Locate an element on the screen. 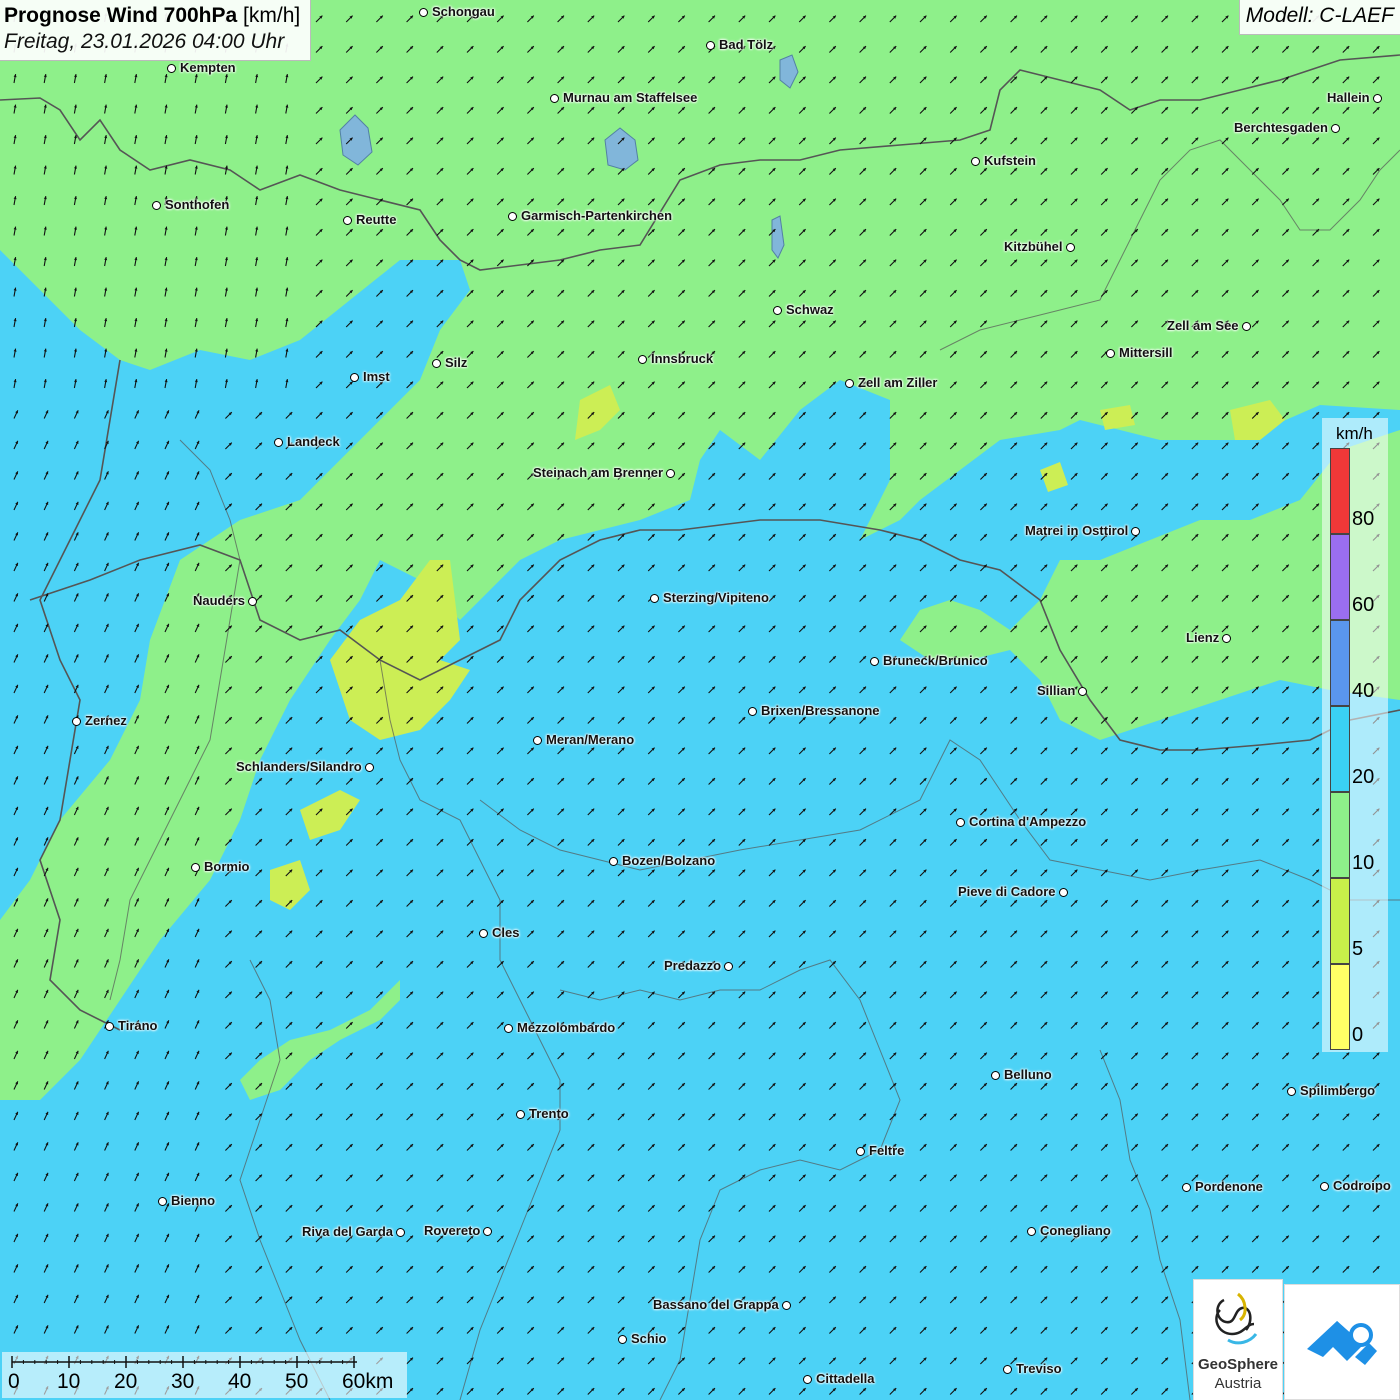 The width and height of the screenshot is (1400, 1400). city-label: Schongau is located at coordinates (463, 11).